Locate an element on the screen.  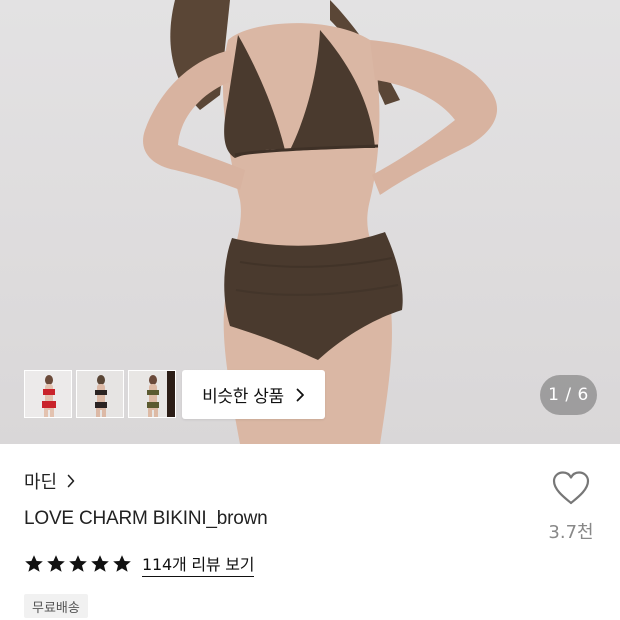
like-count: 3.7천 is located at coordinates (571, 532).